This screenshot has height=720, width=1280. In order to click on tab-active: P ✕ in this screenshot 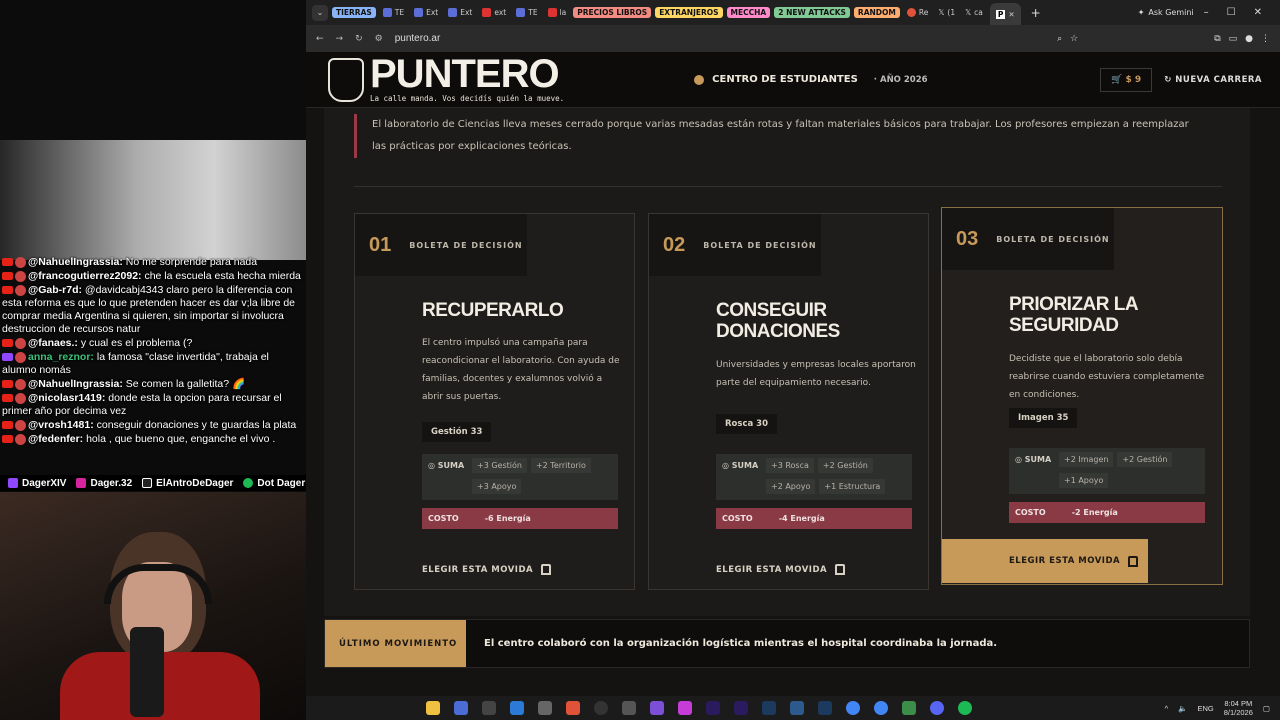, I will do `click(1005, 14)`.